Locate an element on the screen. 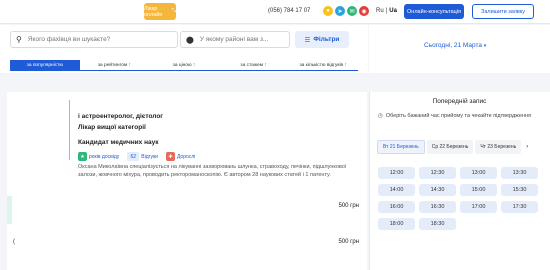  viber-icon: ● is located at coordinates (328, 11).